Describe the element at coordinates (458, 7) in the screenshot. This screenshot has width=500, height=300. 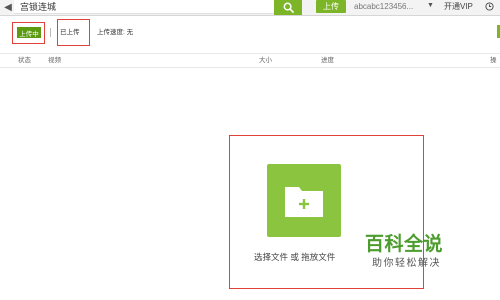
I see `vip-link: 开通VIP` at that location.